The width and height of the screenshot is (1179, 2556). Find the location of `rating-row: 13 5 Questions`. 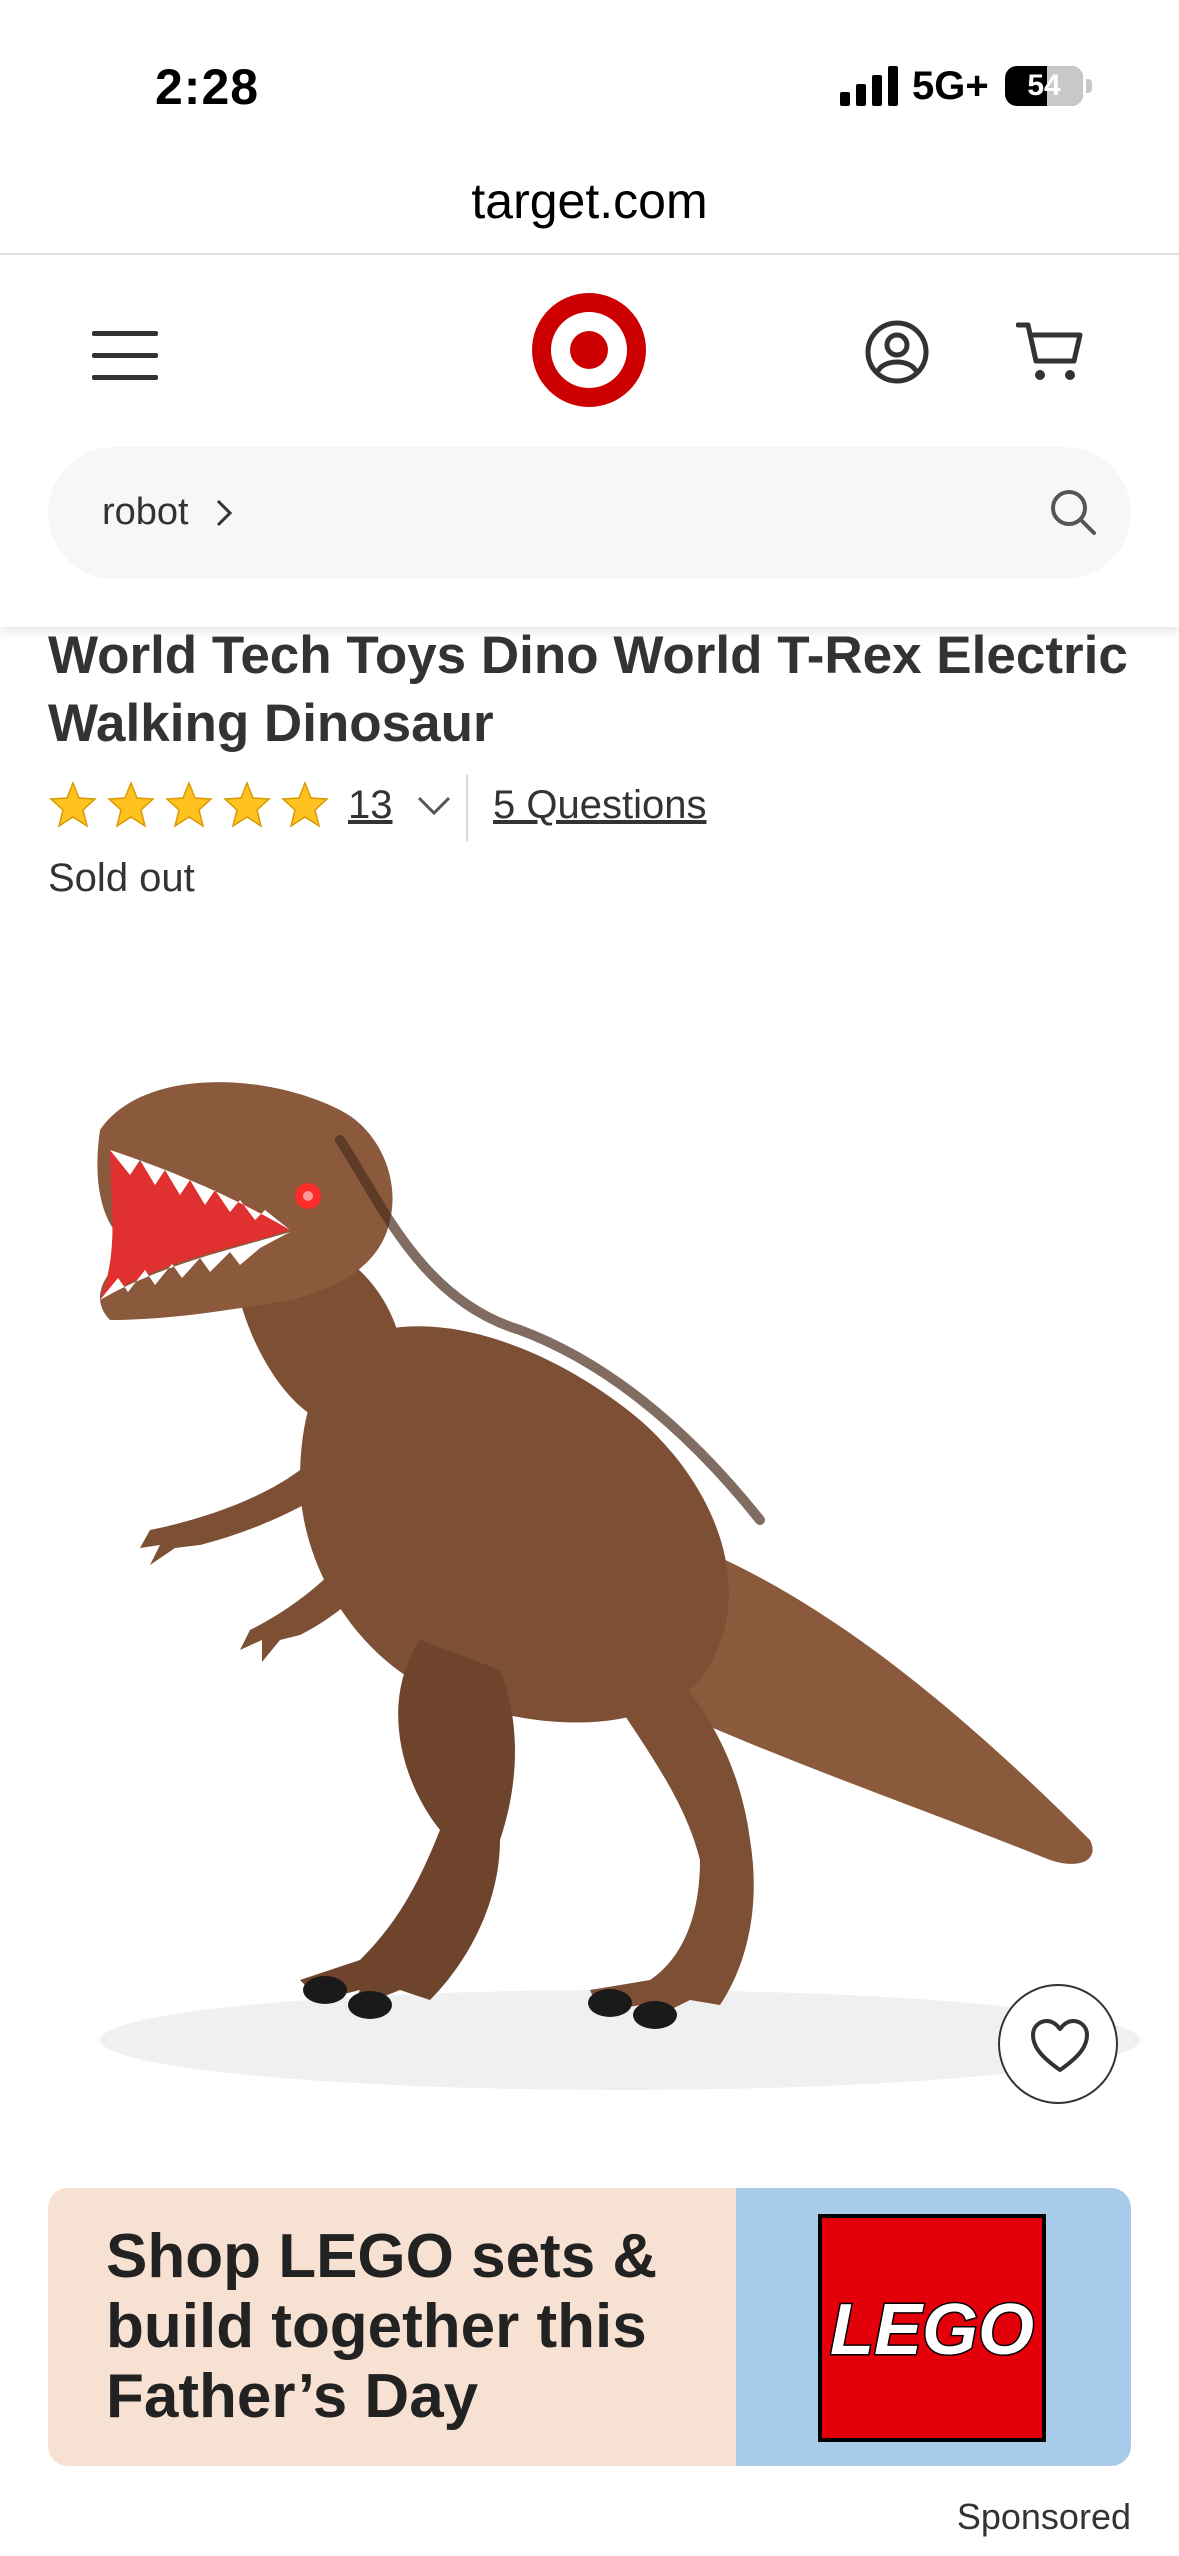

rating-row: 13 5 Questions is located at coordinates (588, 810).